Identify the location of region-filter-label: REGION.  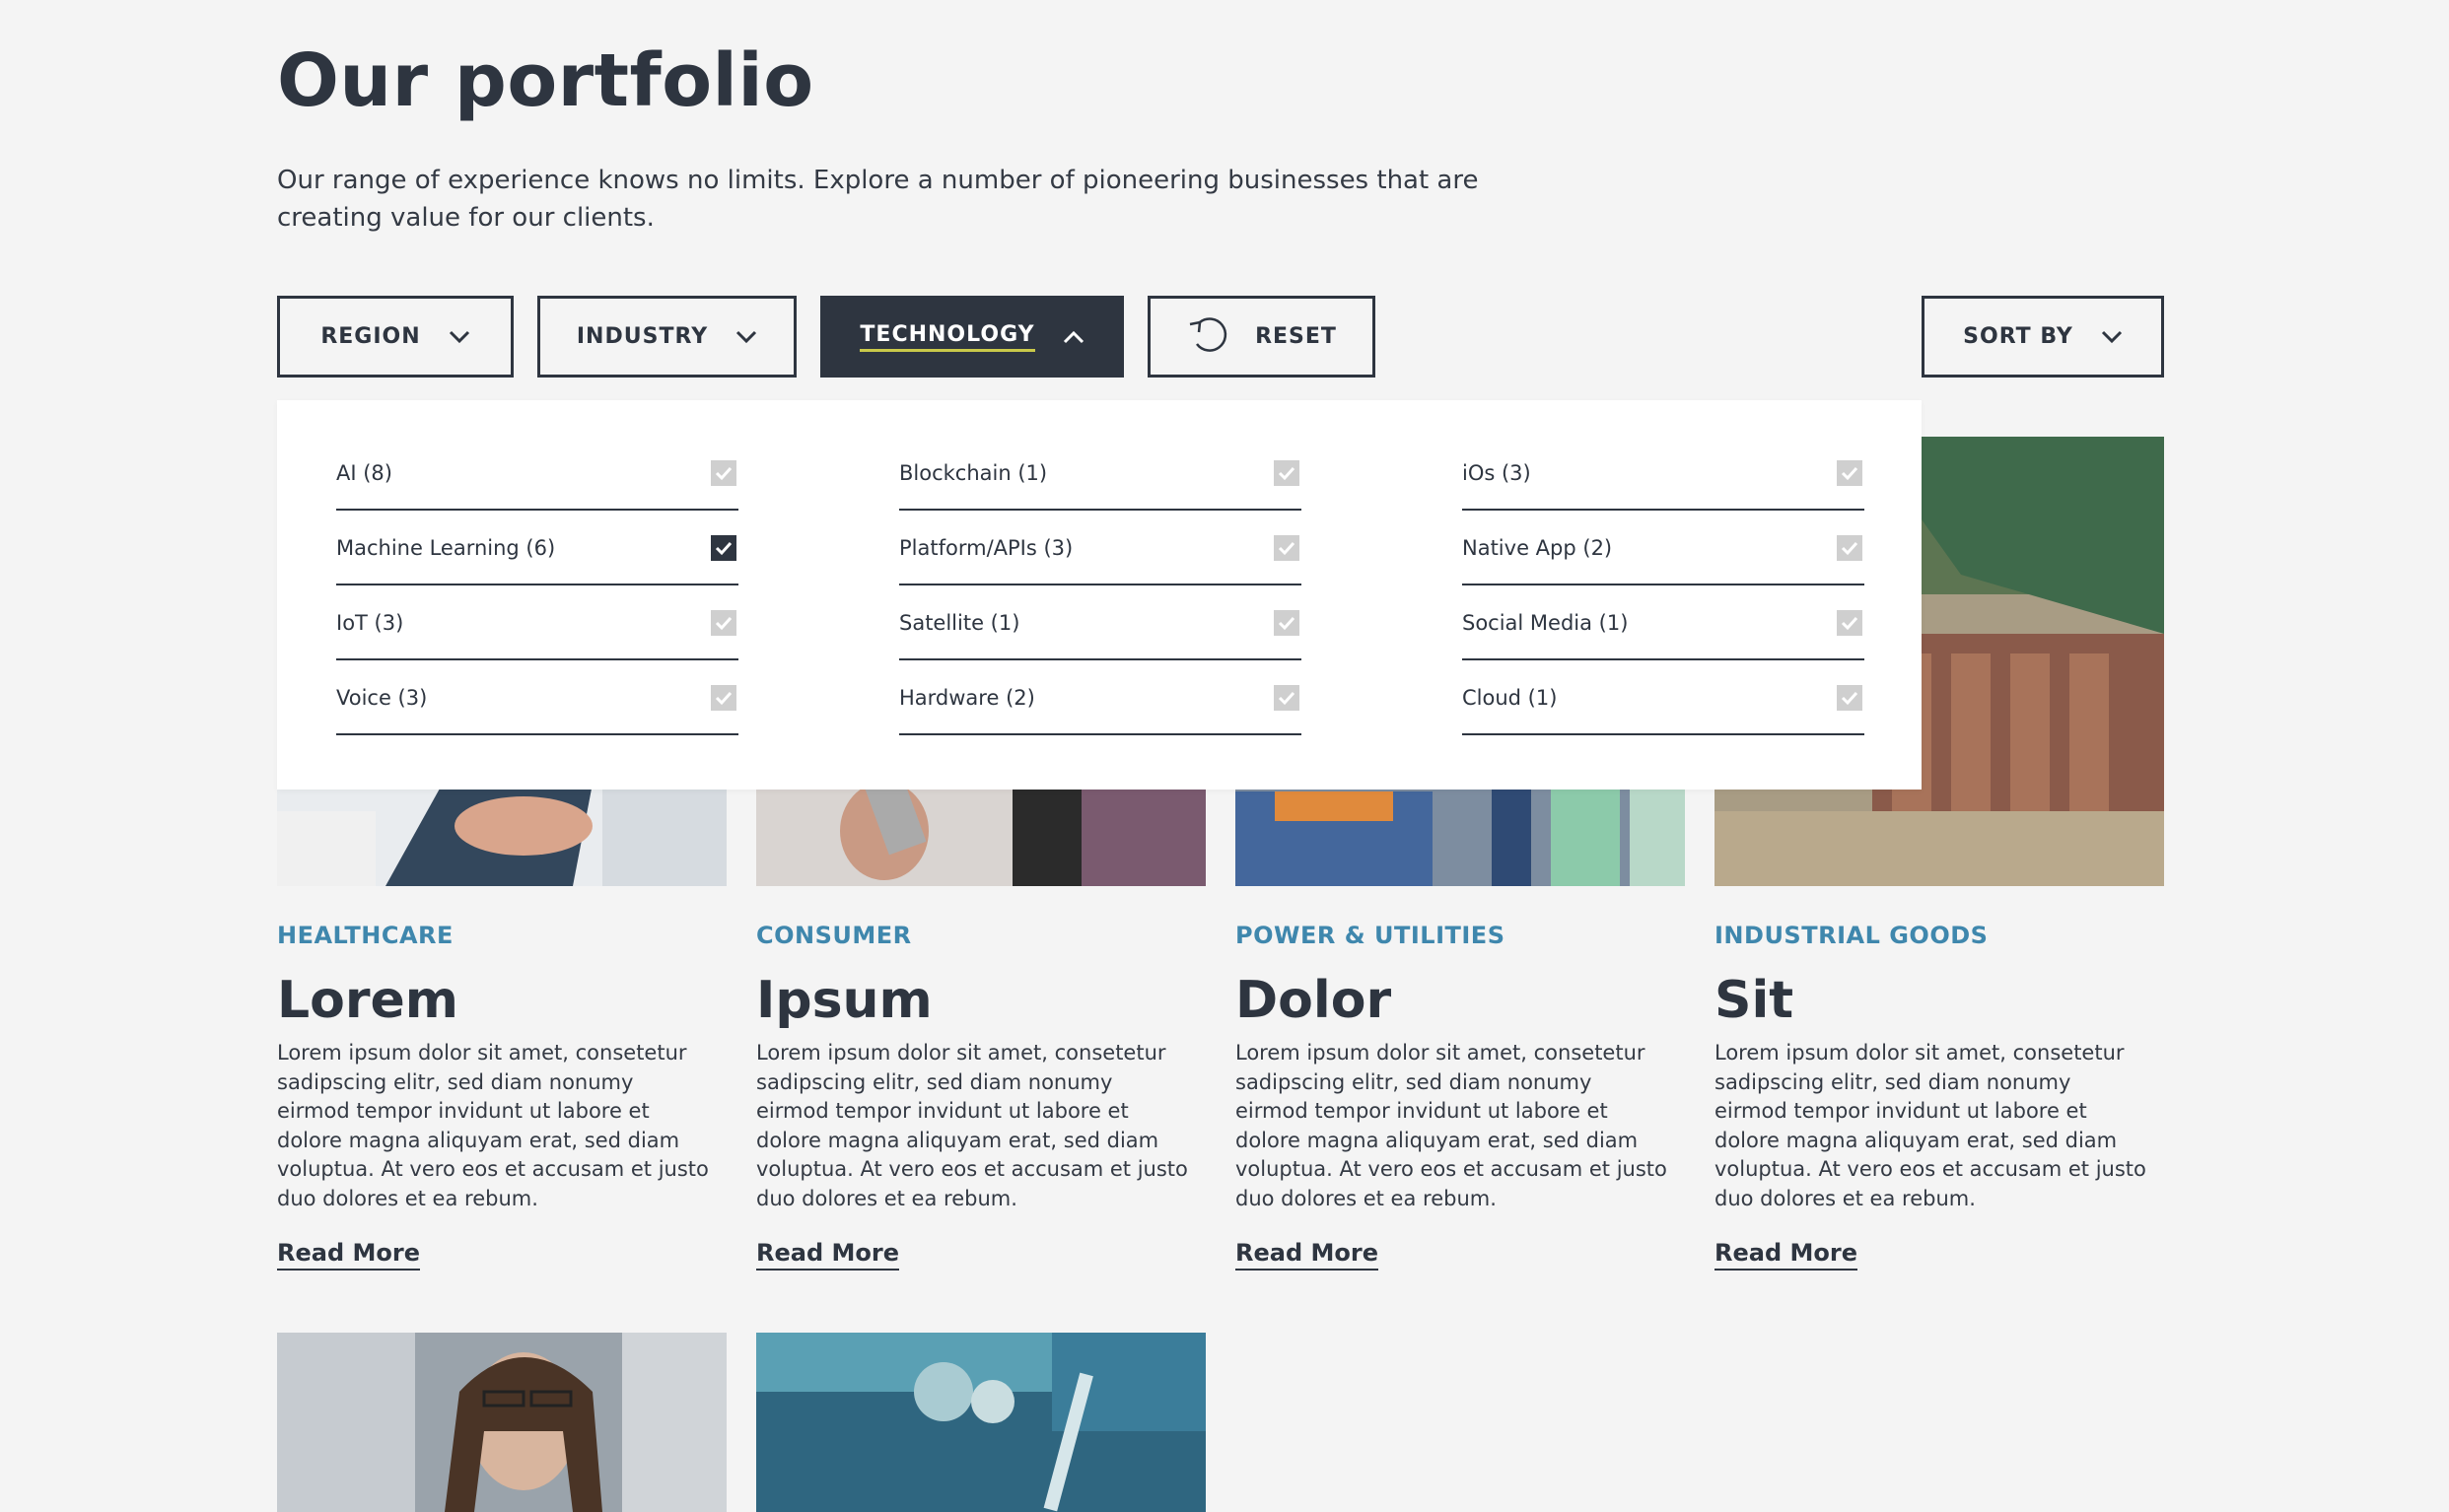
(370, 336).